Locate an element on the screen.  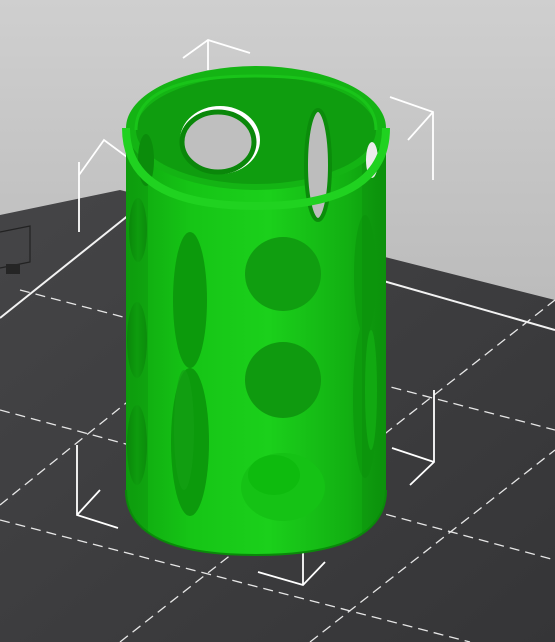
hole-front-center-mid is located at coordinates (283, 380).